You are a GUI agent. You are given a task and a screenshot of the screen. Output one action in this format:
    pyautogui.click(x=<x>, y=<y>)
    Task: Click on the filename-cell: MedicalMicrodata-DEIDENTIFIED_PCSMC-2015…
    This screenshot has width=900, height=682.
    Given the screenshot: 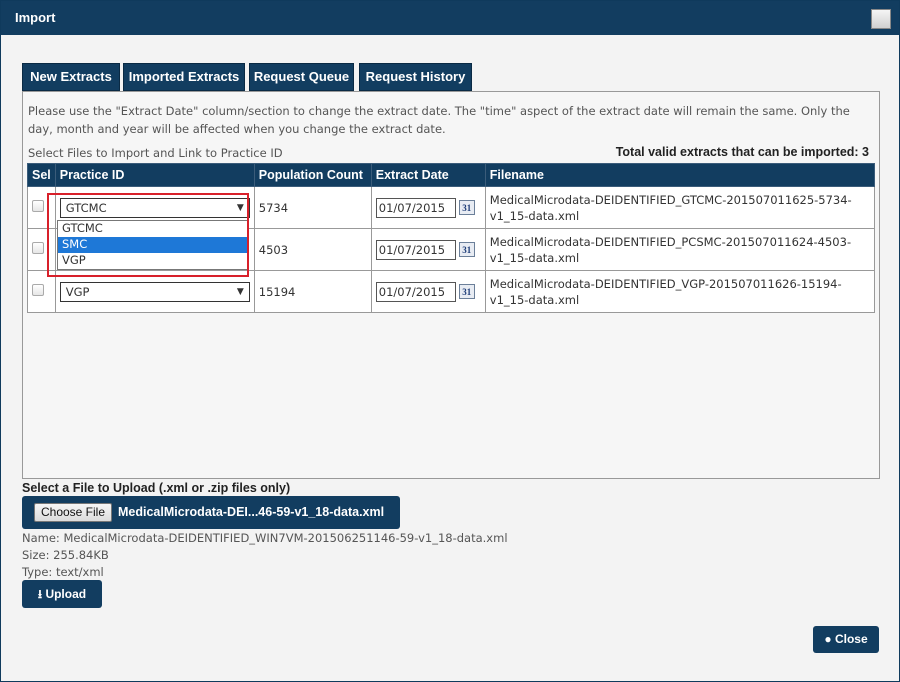 What is the action you would take?
    pyautogui.click(x=680, y=249)
    